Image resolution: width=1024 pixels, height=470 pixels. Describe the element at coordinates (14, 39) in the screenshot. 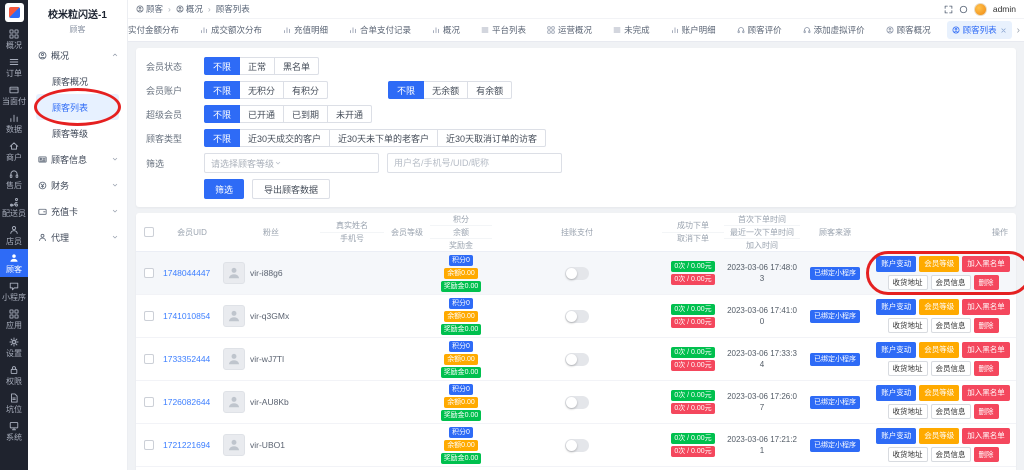

I see `rail-item-overview: 概况` at that location.